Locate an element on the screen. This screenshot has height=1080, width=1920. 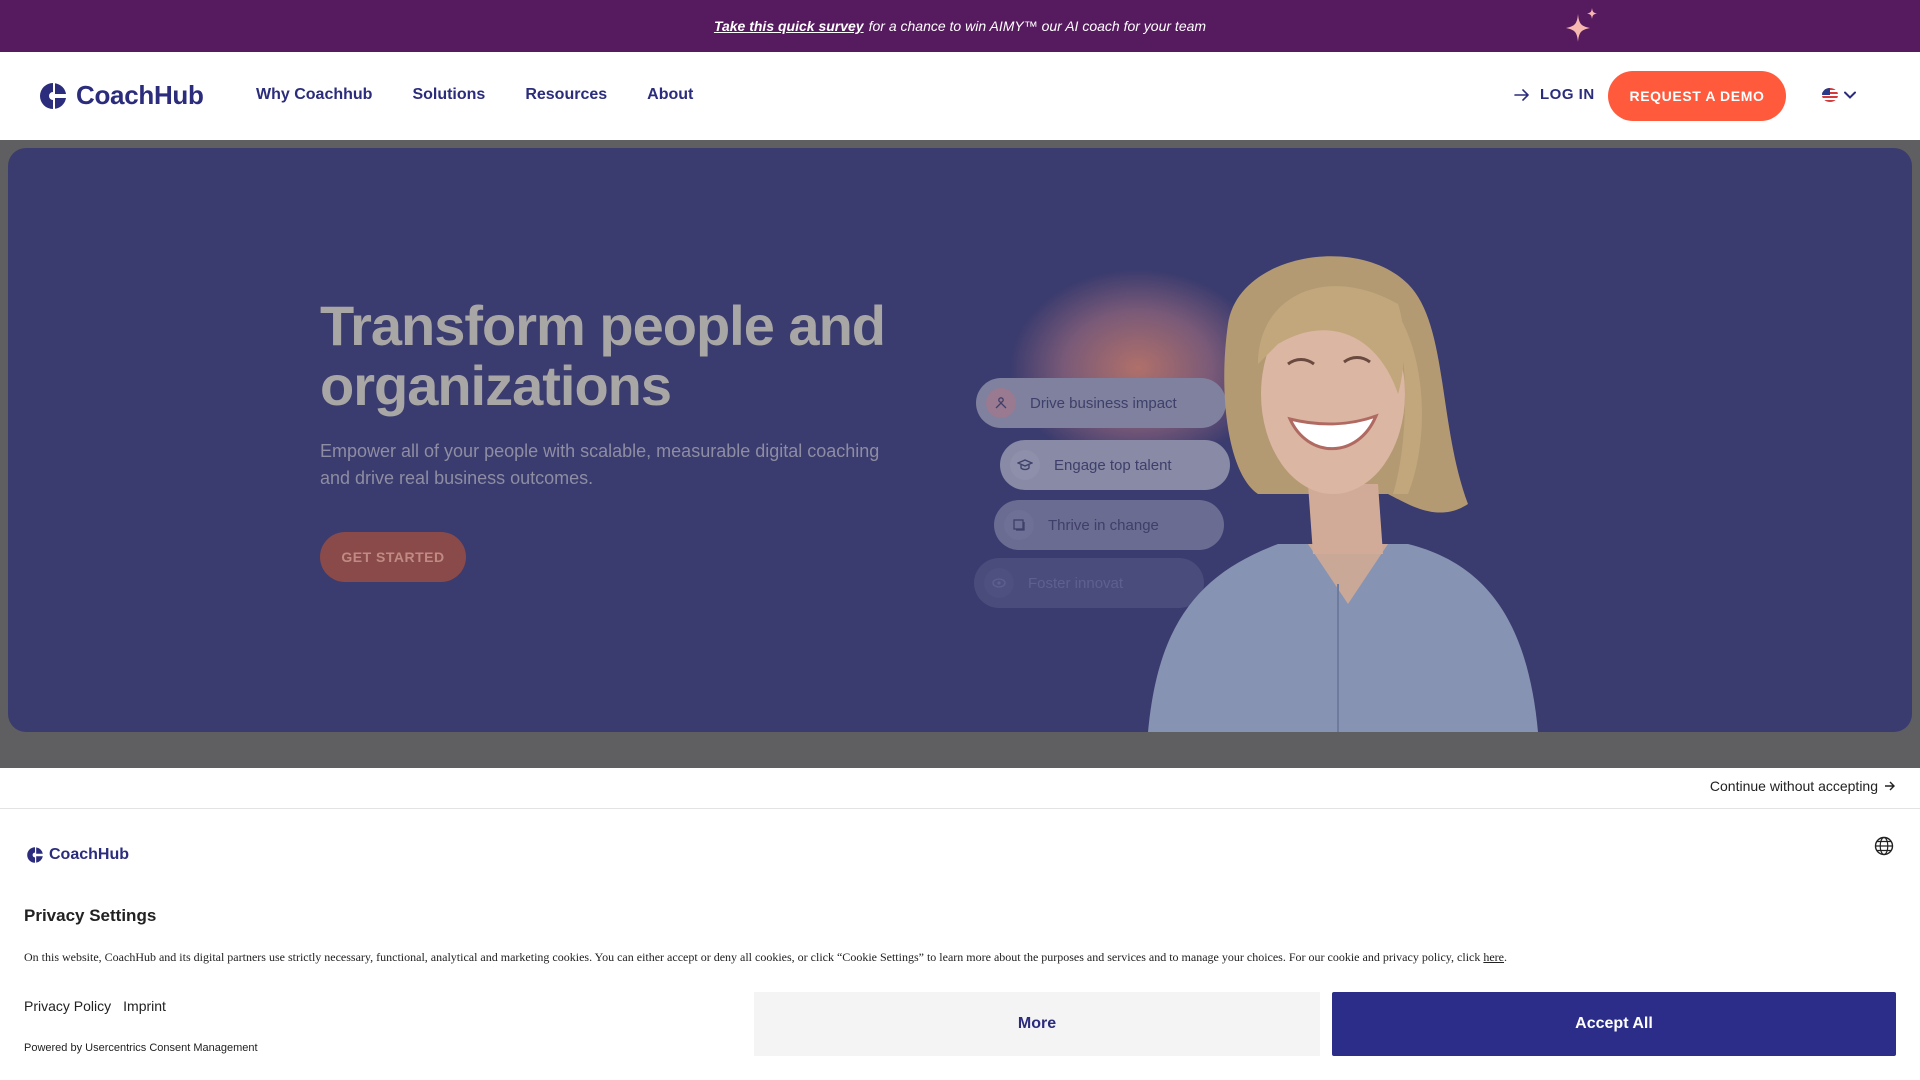
login-label: LOG IN is located at coordinates (1567, 94).